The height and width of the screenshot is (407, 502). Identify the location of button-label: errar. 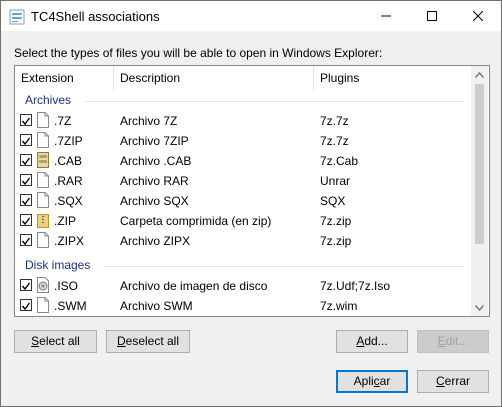
(457, 381).